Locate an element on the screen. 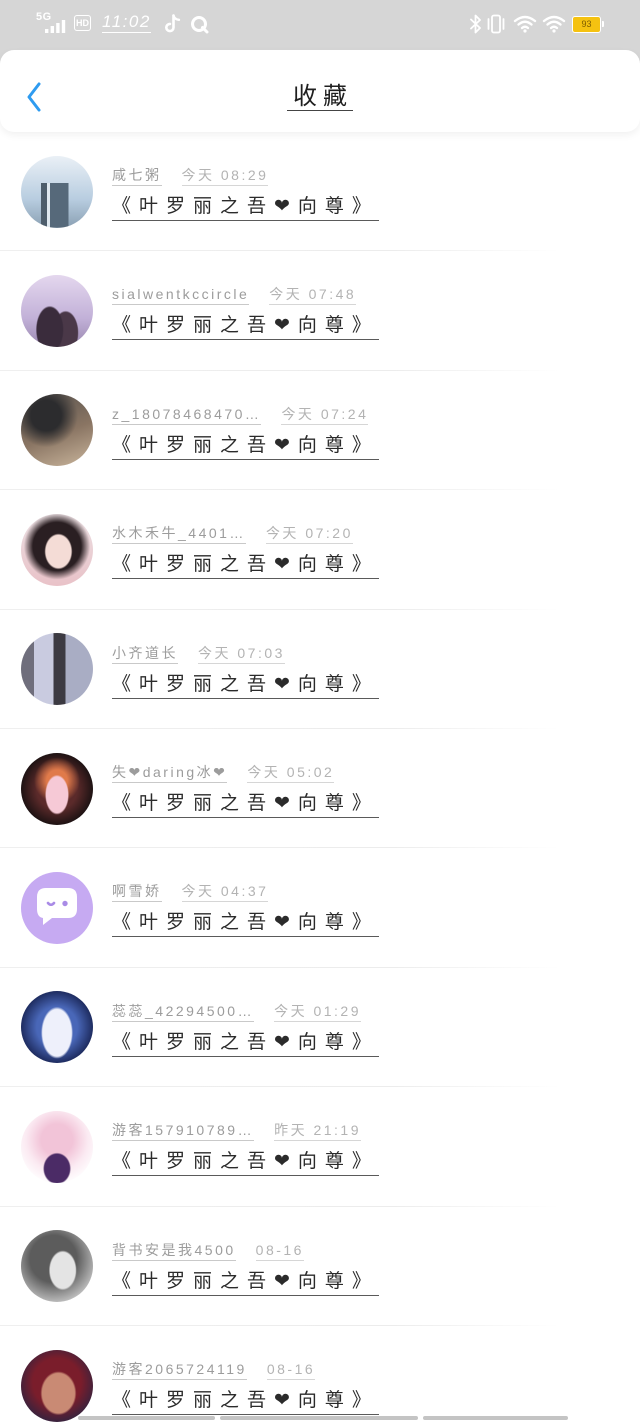 The height and width of the screenshot is (1422, 640). chat-bubble-face-icon is located at coordinates (57, 907).